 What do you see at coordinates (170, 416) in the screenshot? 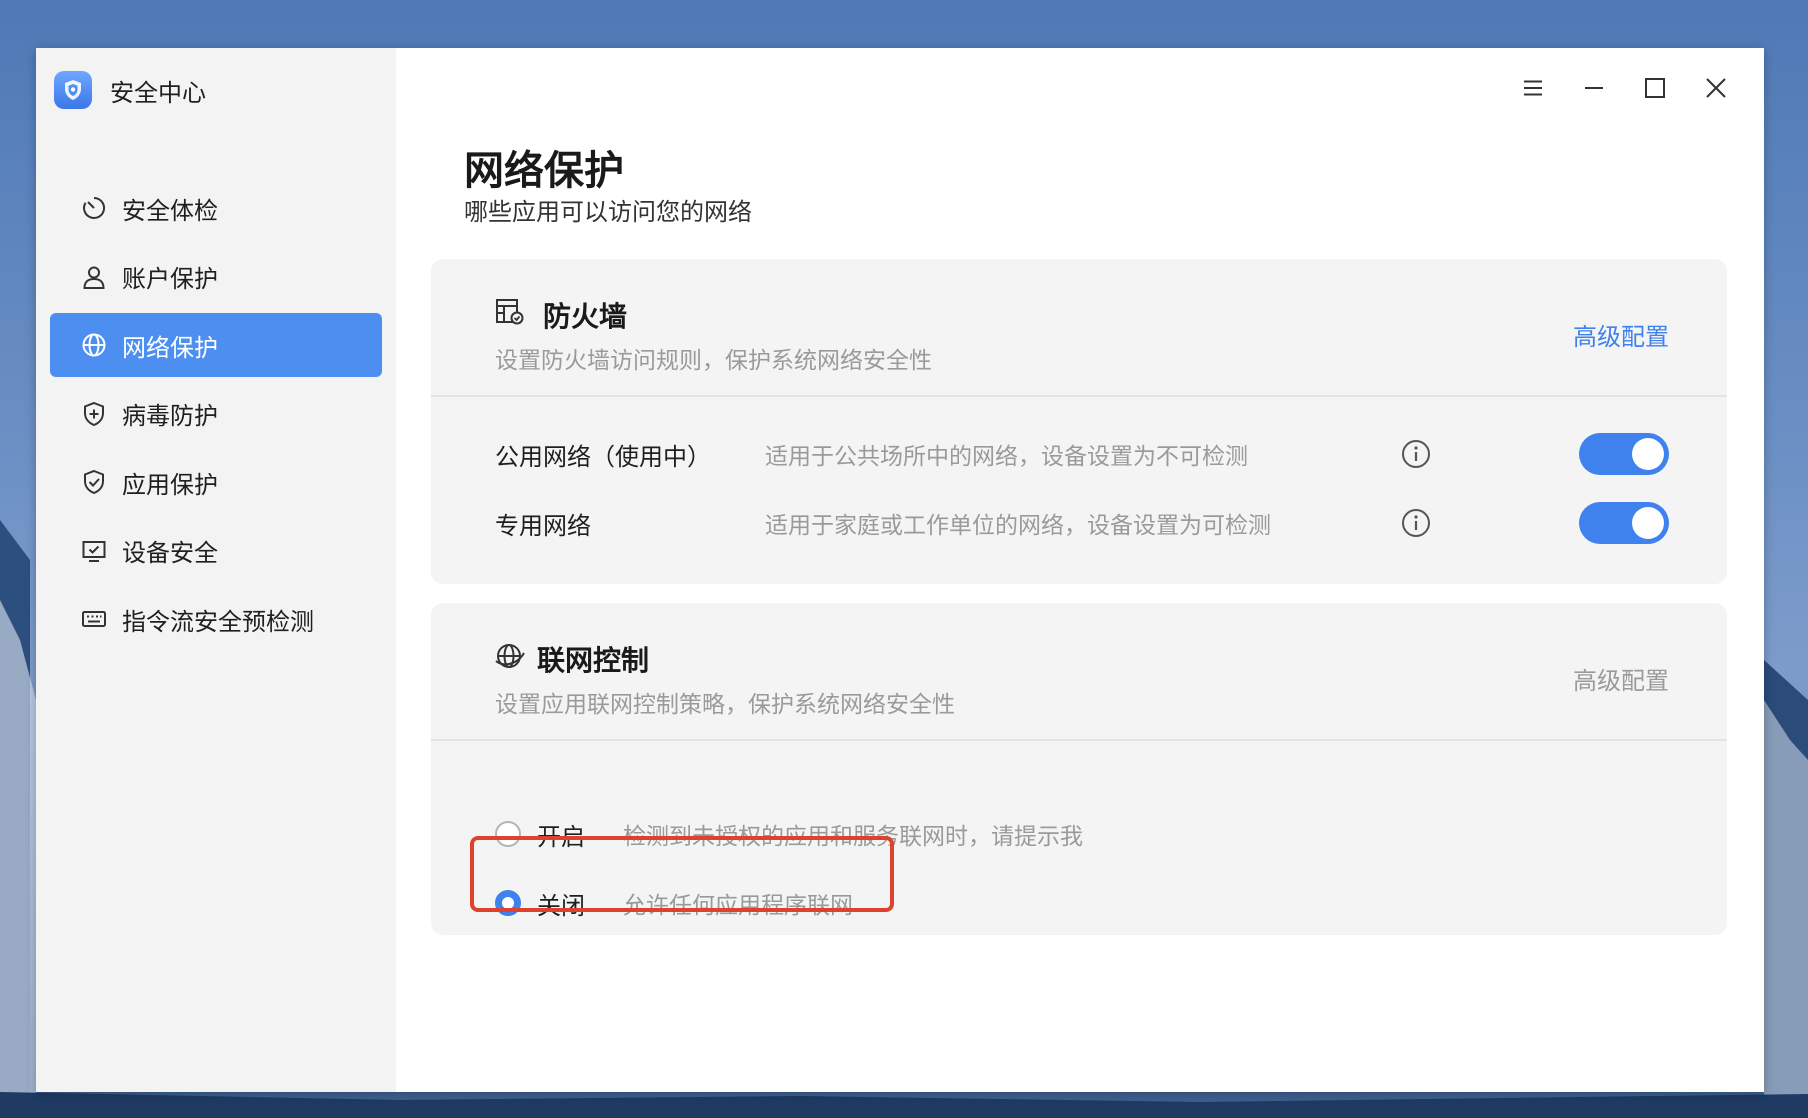
I see `sidebar-item-label: 病毒防护` at bounding box center [170, 416].